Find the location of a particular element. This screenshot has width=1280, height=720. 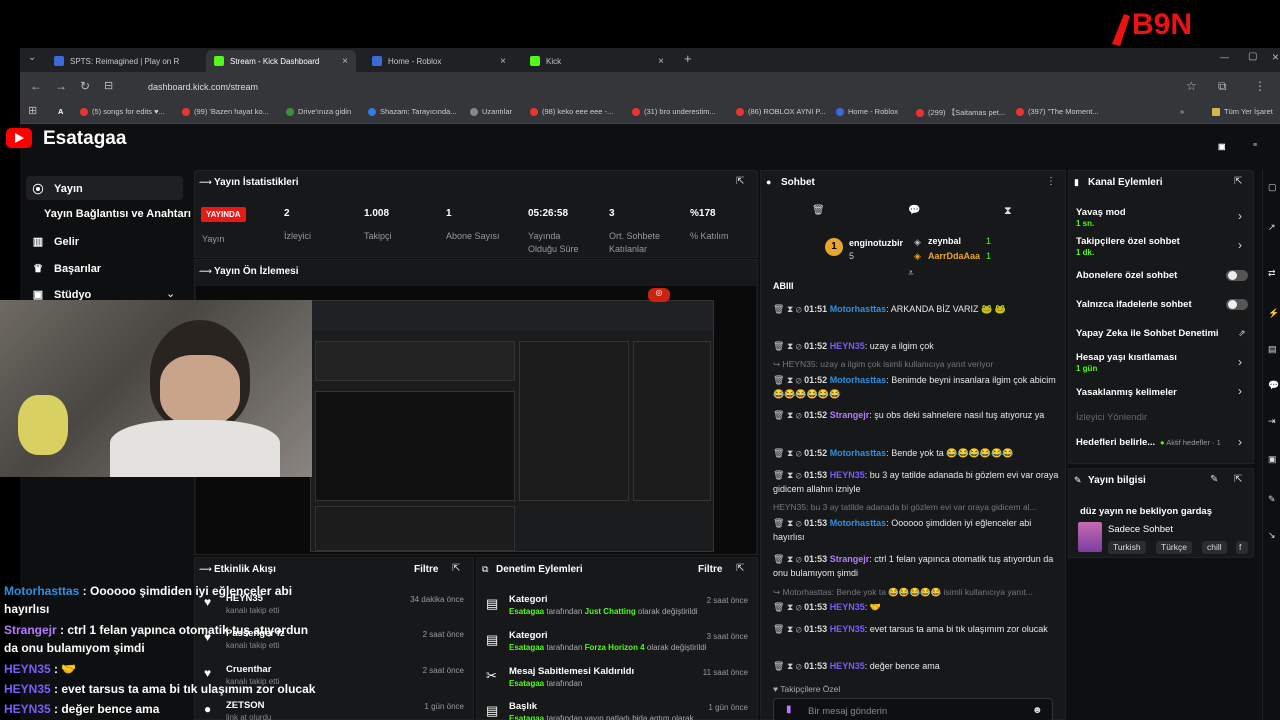

browser-tab-kick-dashboard: Stream - Kick Dashboard × is located at coordinates (281, 61).